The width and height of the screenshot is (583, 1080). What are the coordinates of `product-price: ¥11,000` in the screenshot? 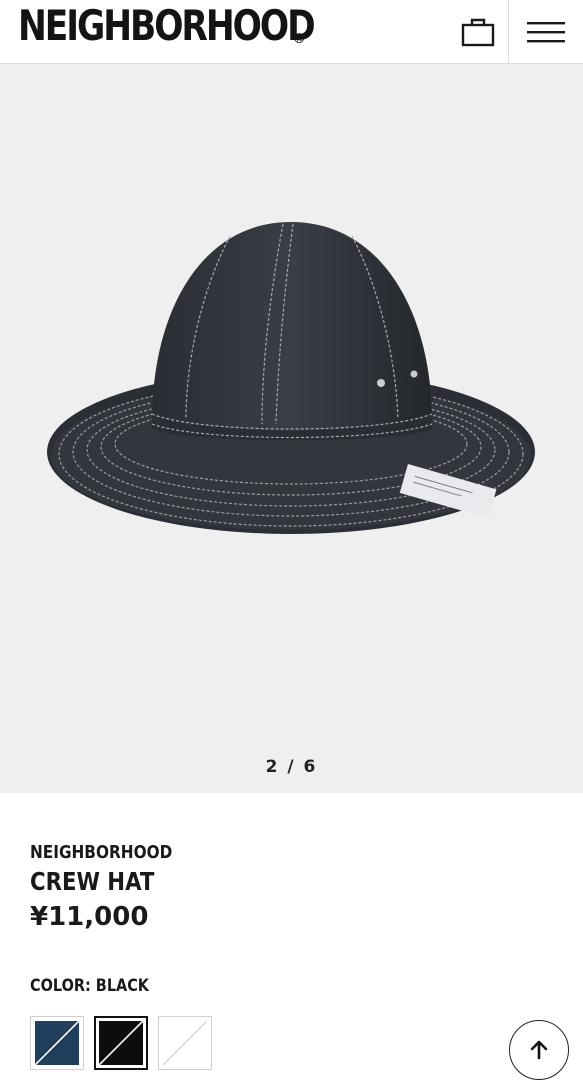 It's located at (89, 917).